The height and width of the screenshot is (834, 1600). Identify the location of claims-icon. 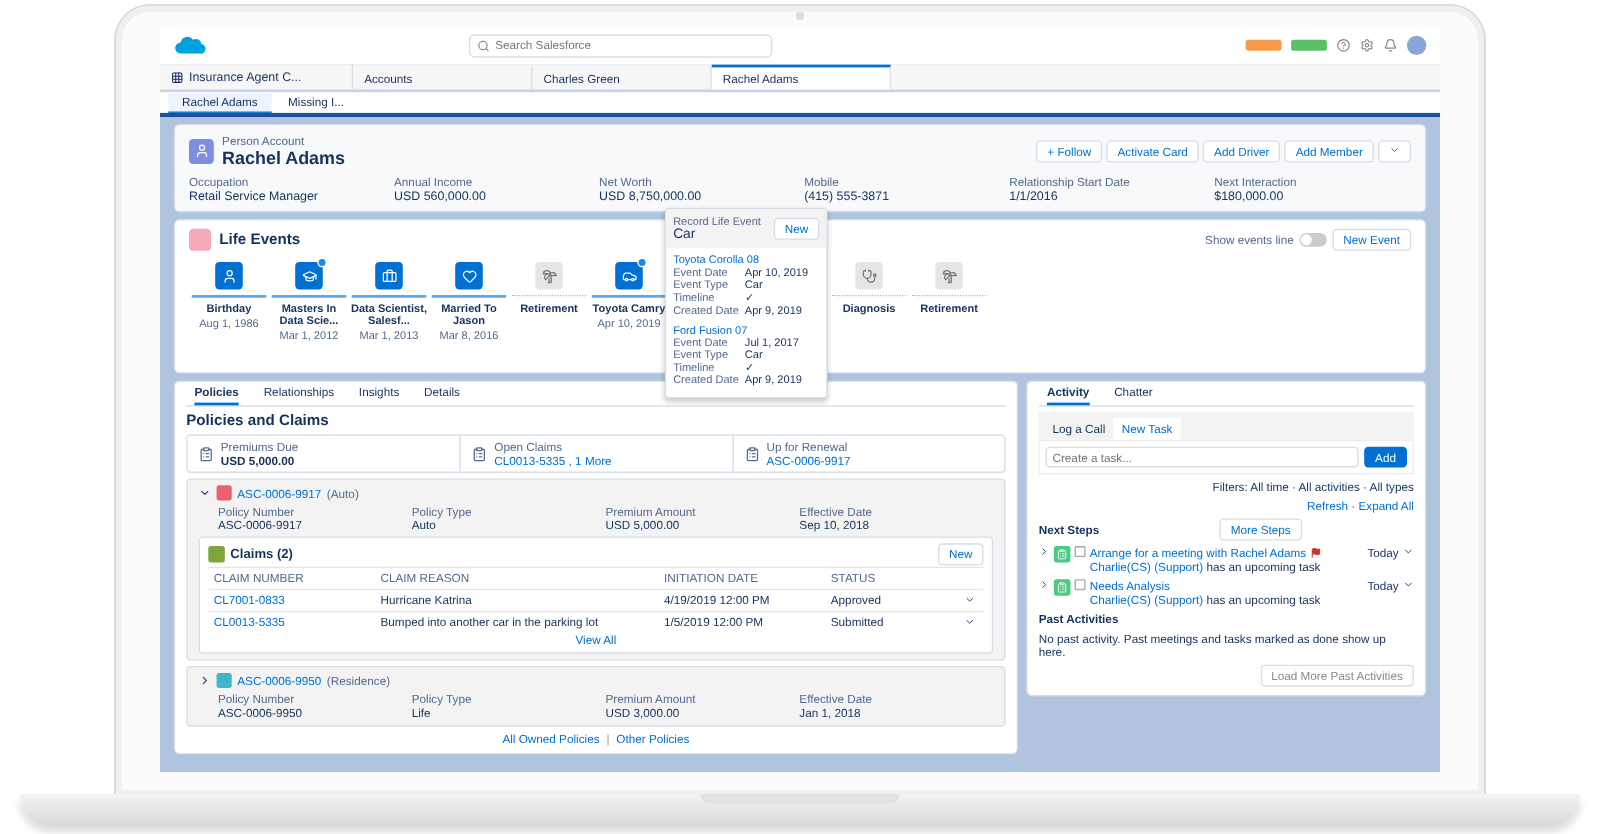
(216, 554).